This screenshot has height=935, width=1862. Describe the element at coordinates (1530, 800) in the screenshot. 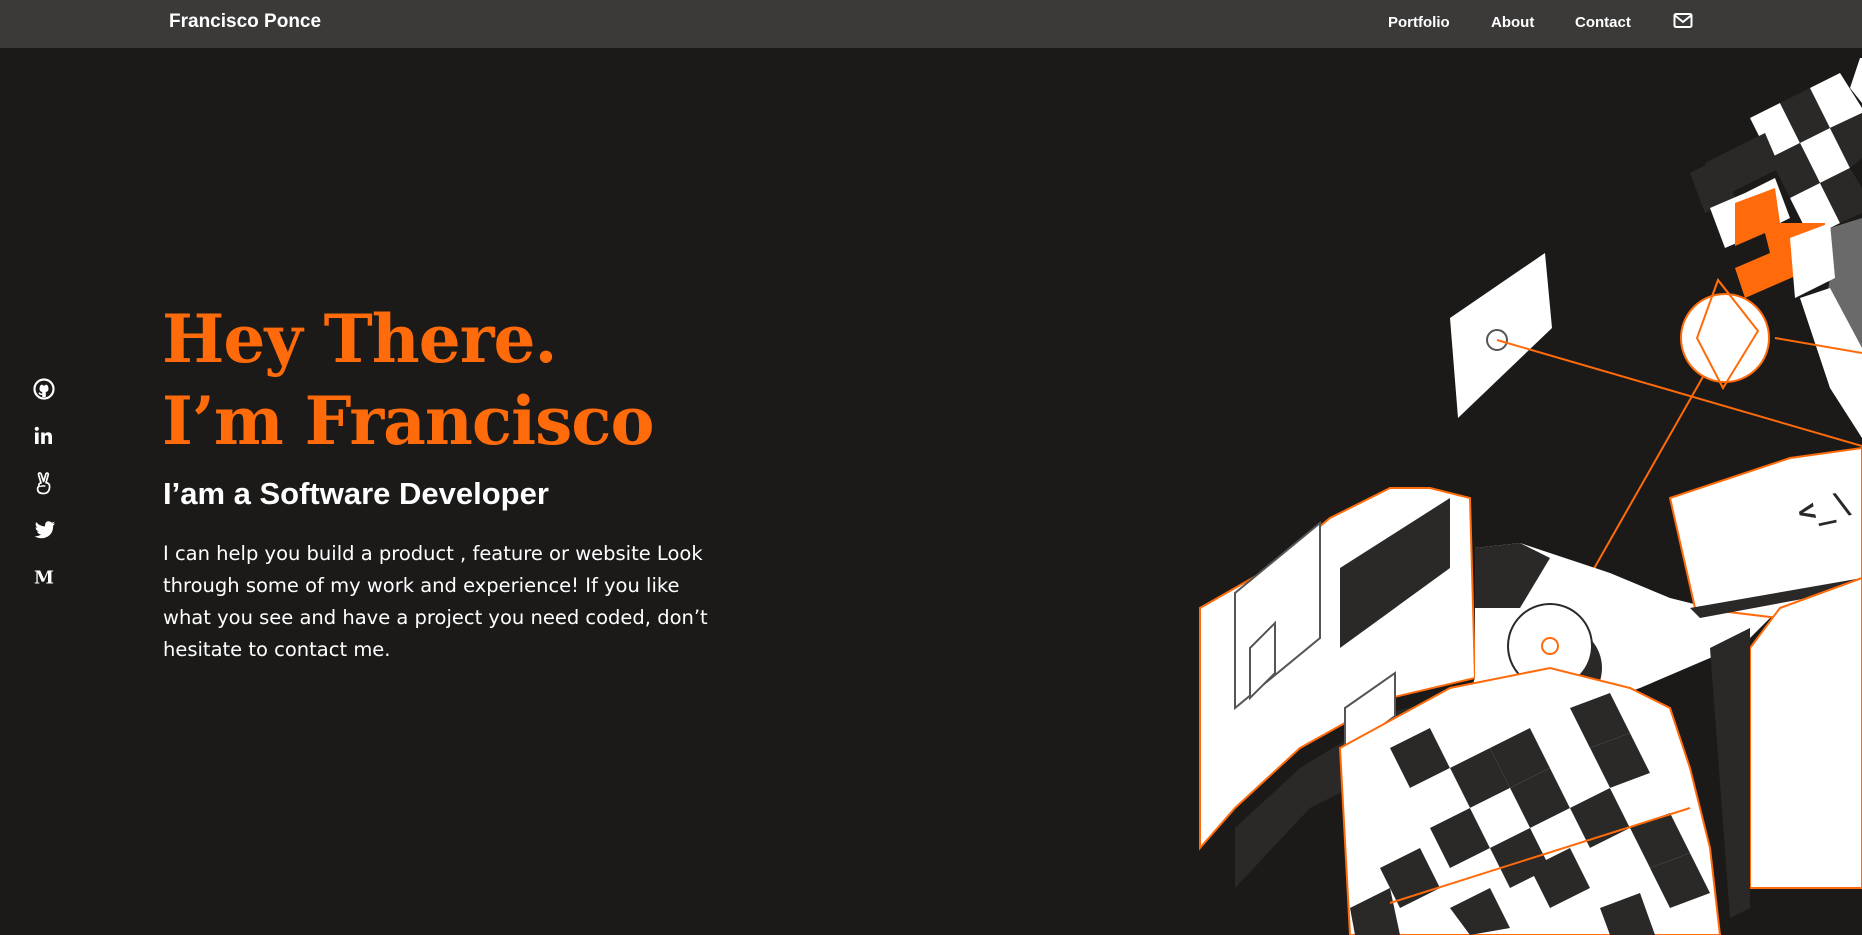

I see `pixel-sheet` at that location.